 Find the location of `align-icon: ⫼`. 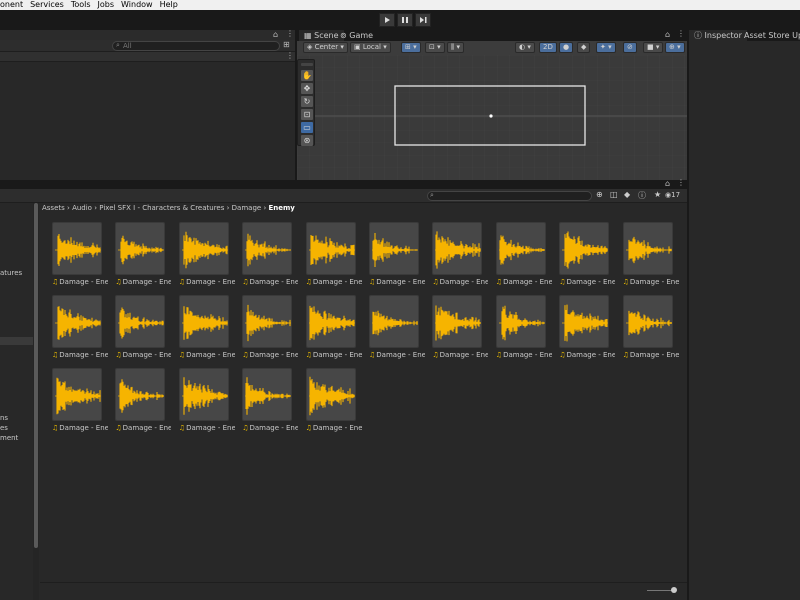

align-icon: ⫼ is located at coordinates (453, 47).